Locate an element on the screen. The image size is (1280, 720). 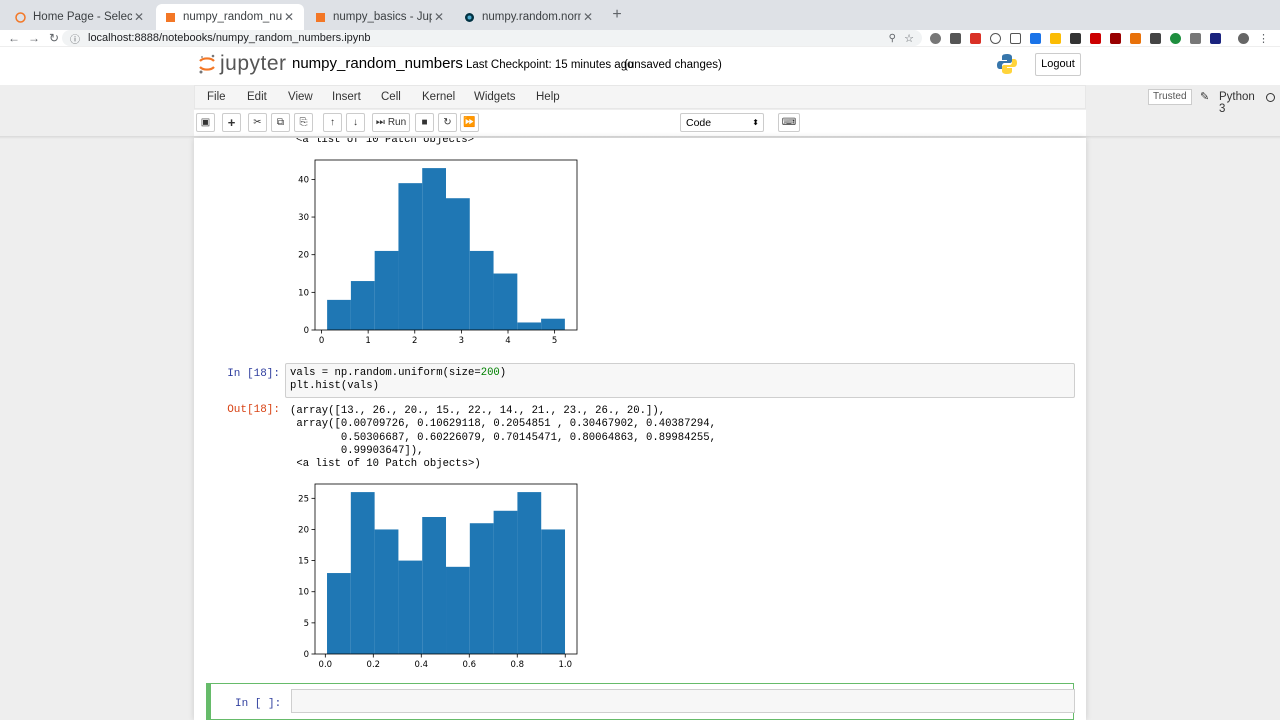
jupyter-logo: jupyter is located at coordinates (242, 64).